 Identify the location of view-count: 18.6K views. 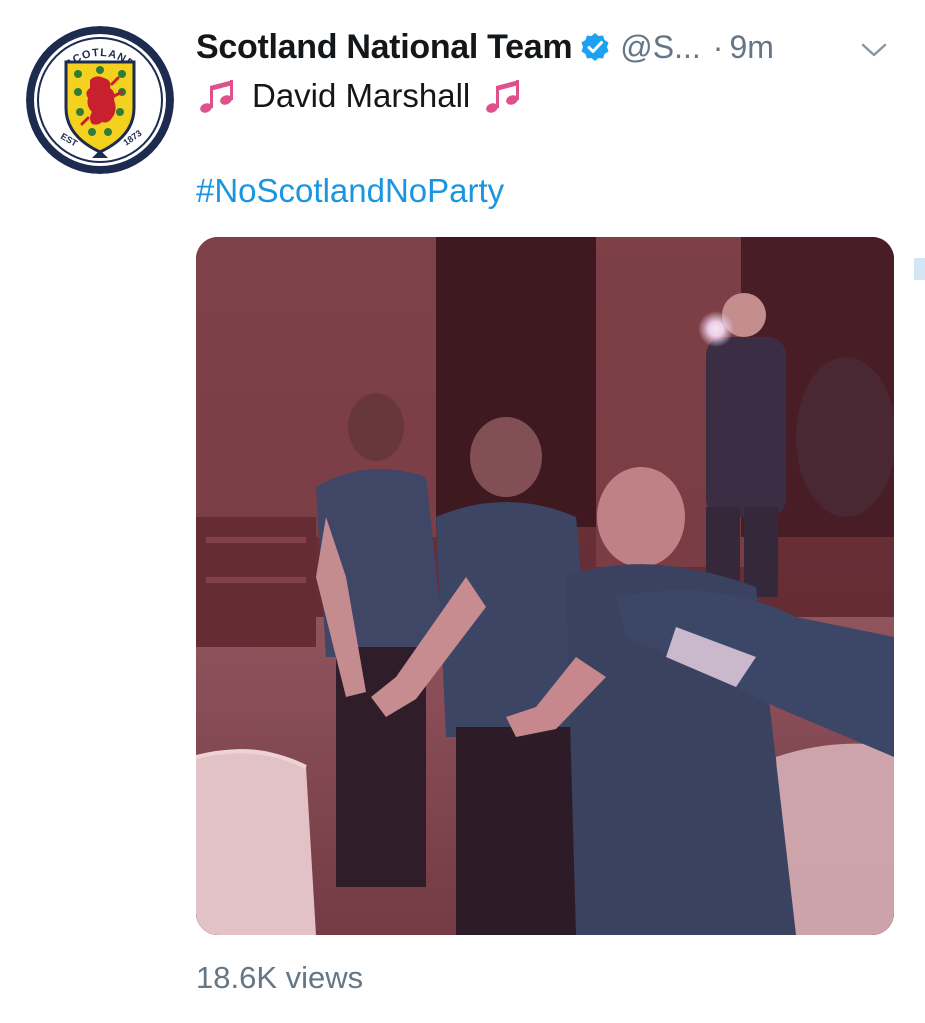
(280, 977).